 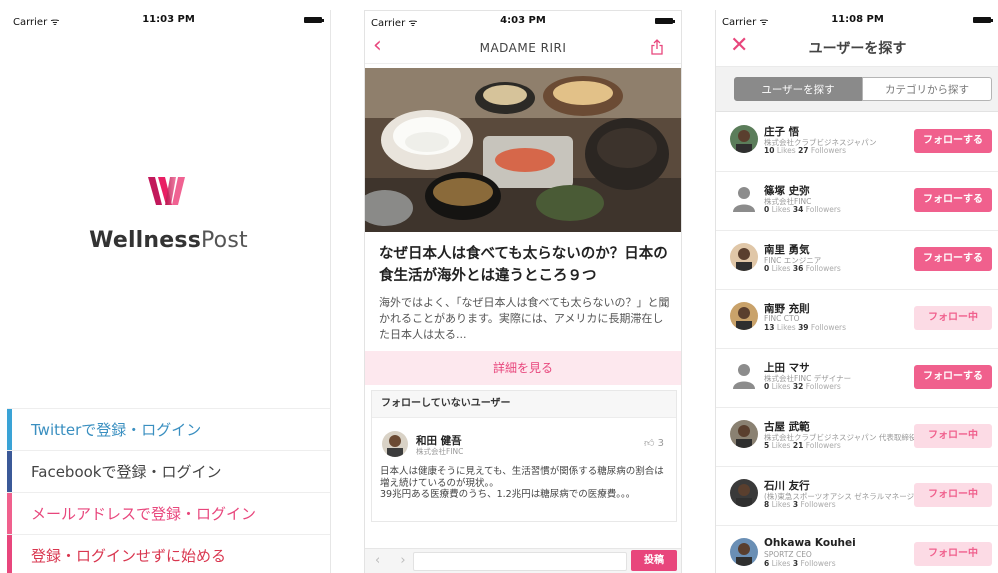 What do you see at coordinates (9, 554) in the screenshot?
I see `guest-color-bar` at bounding box center [9, 554].